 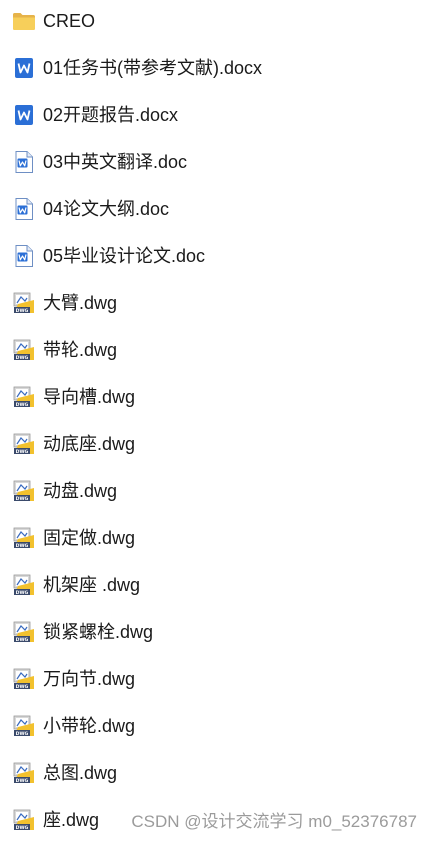 I want to click on file-list-item: DWG 固定做.dwg, so click(x=215, y=538).